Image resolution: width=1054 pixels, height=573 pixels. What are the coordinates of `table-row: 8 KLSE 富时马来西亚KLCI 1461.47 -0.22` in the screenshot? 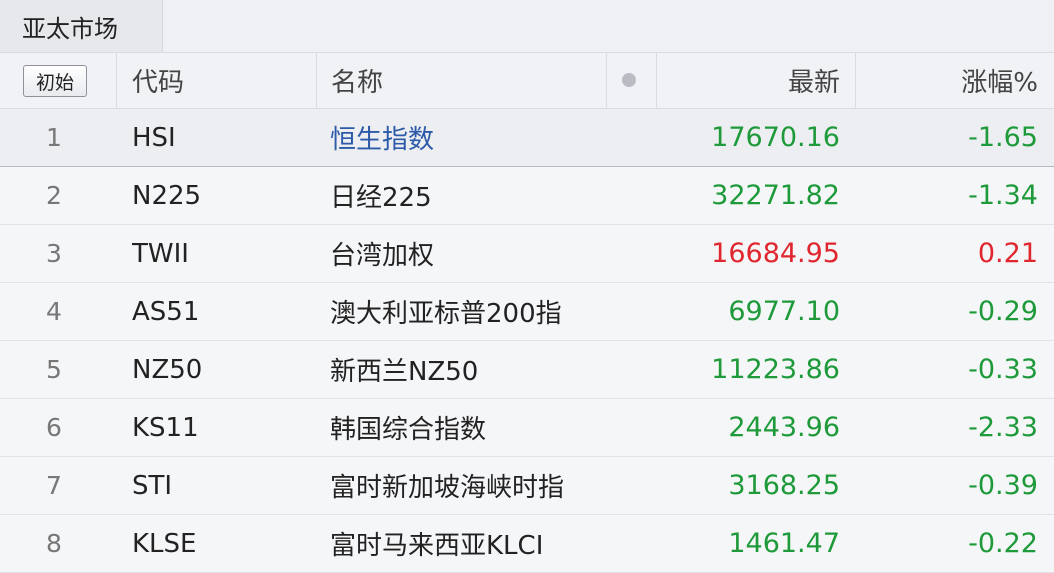 It's located at (527, 544).